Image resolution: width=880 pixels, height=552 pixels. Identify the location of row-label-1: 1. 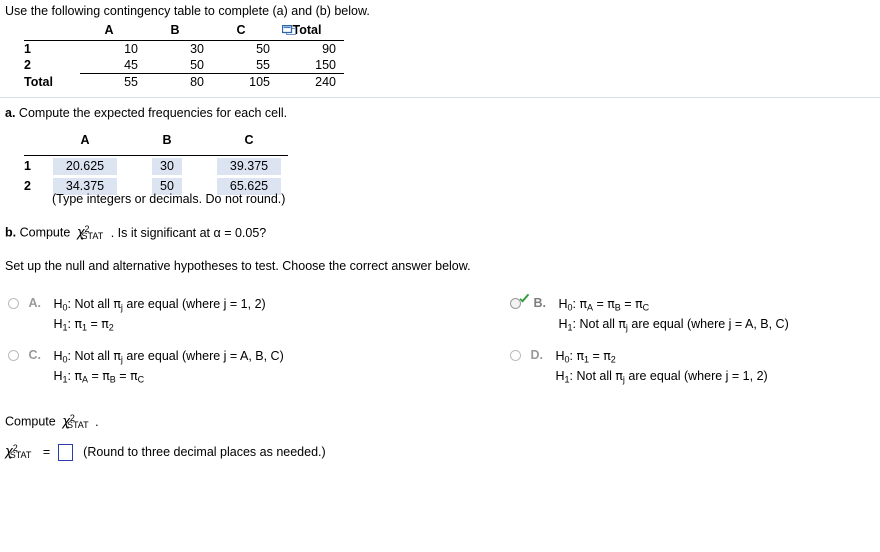
(27, 49).